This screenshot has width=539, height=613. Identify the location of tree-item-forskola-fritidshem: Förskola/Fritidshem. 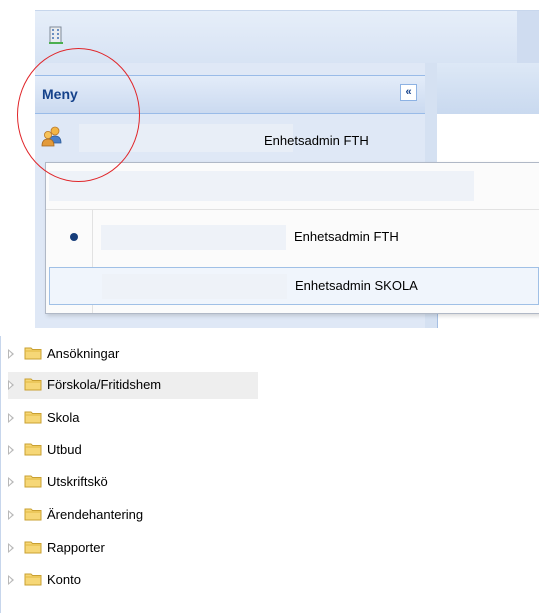
(133, 385).